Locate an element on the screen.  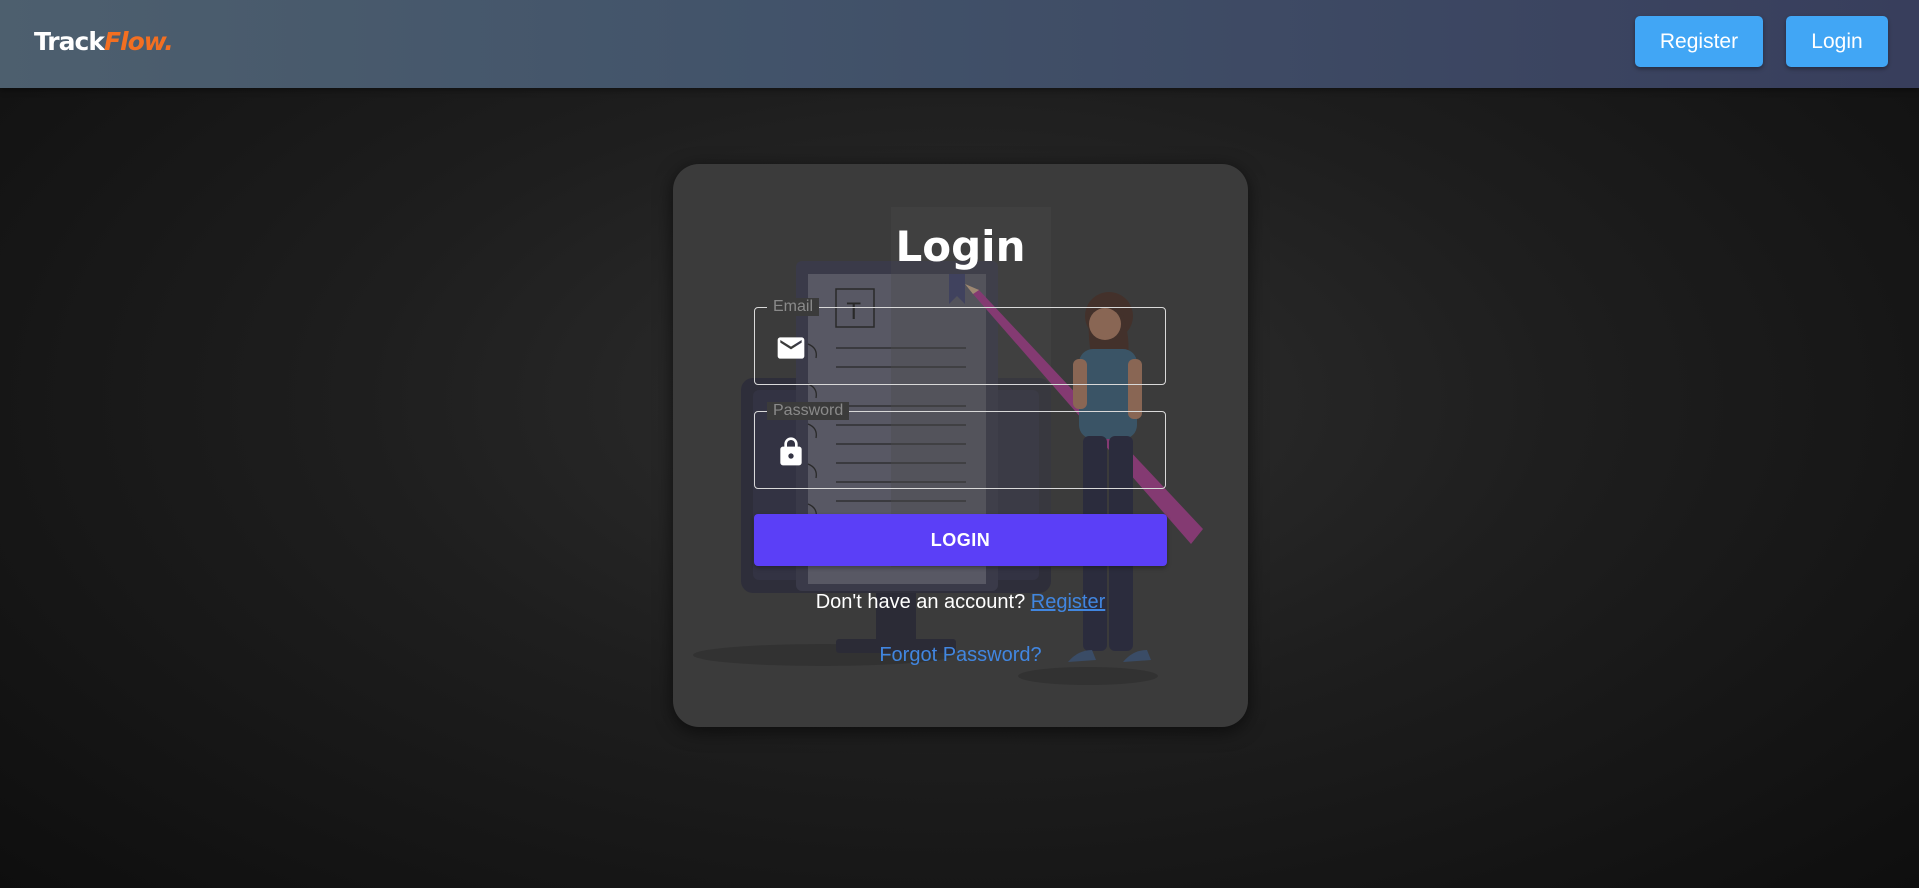
password-field: Password is located at coordinates (960, 445).